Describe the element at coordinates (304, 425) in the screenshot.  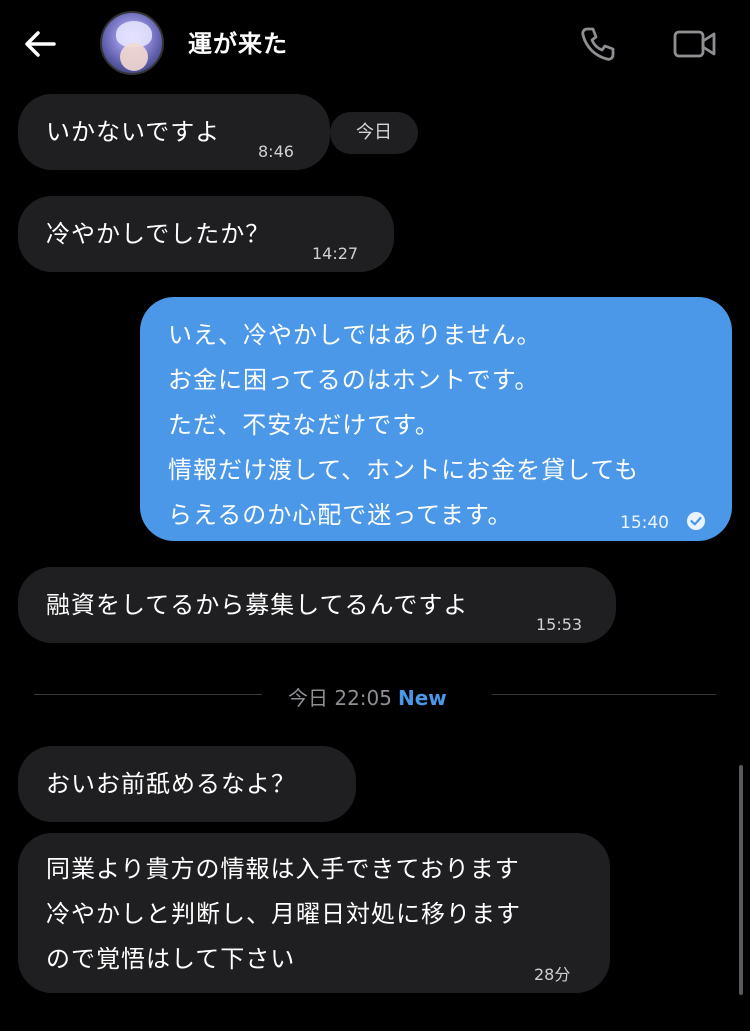
I see `message-line: ただ、不安なだけです。` at that location.